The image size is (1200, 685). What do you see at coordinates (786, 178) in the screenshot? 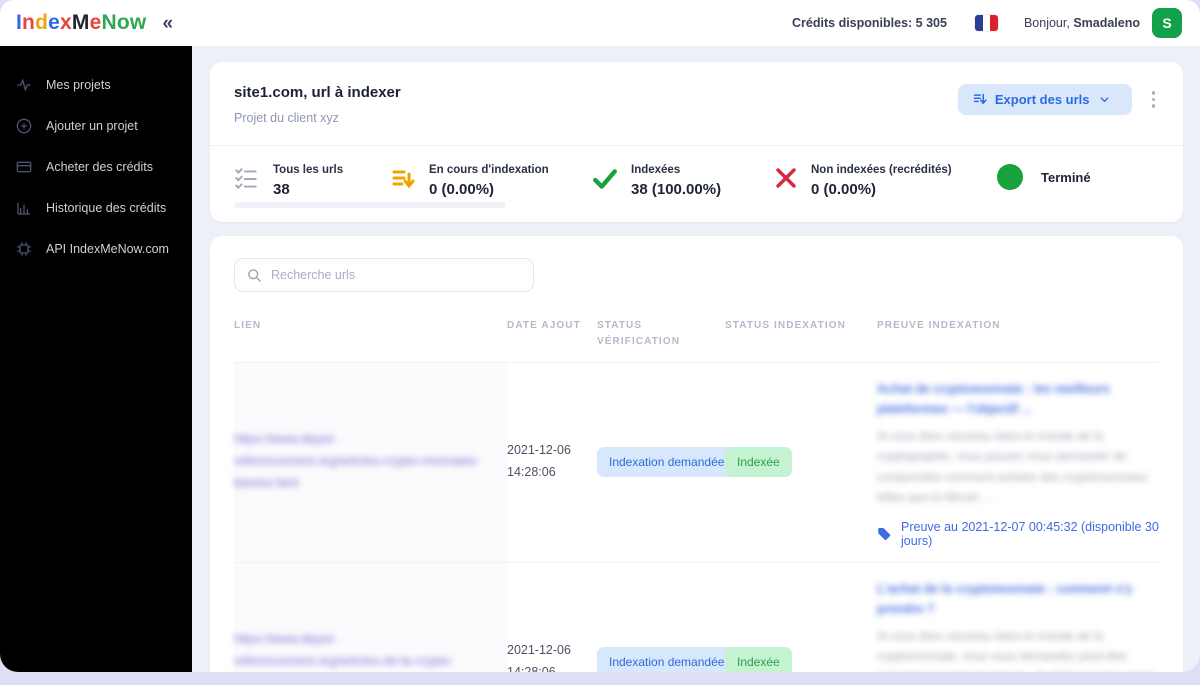
I see `cross-icon` at bounding box center [786, 178].